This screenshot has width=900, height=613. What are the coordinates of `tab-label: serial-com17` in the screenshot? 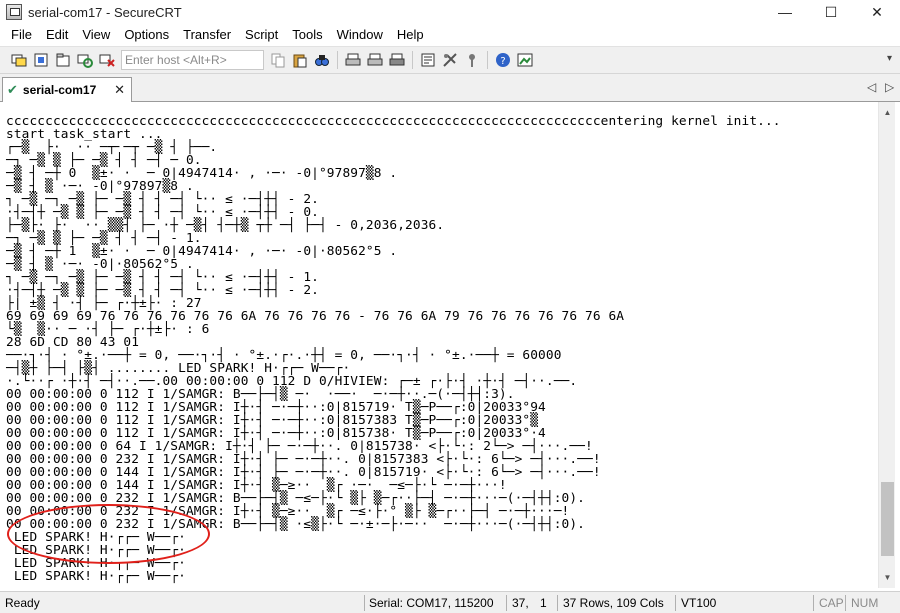 It's located at (59, 90).